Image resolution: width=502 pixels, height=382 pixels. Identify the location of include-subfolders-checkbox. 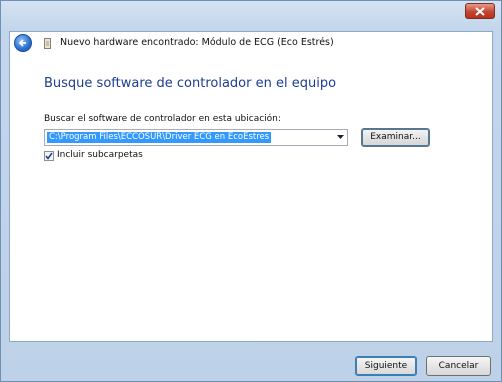
(49, 156).